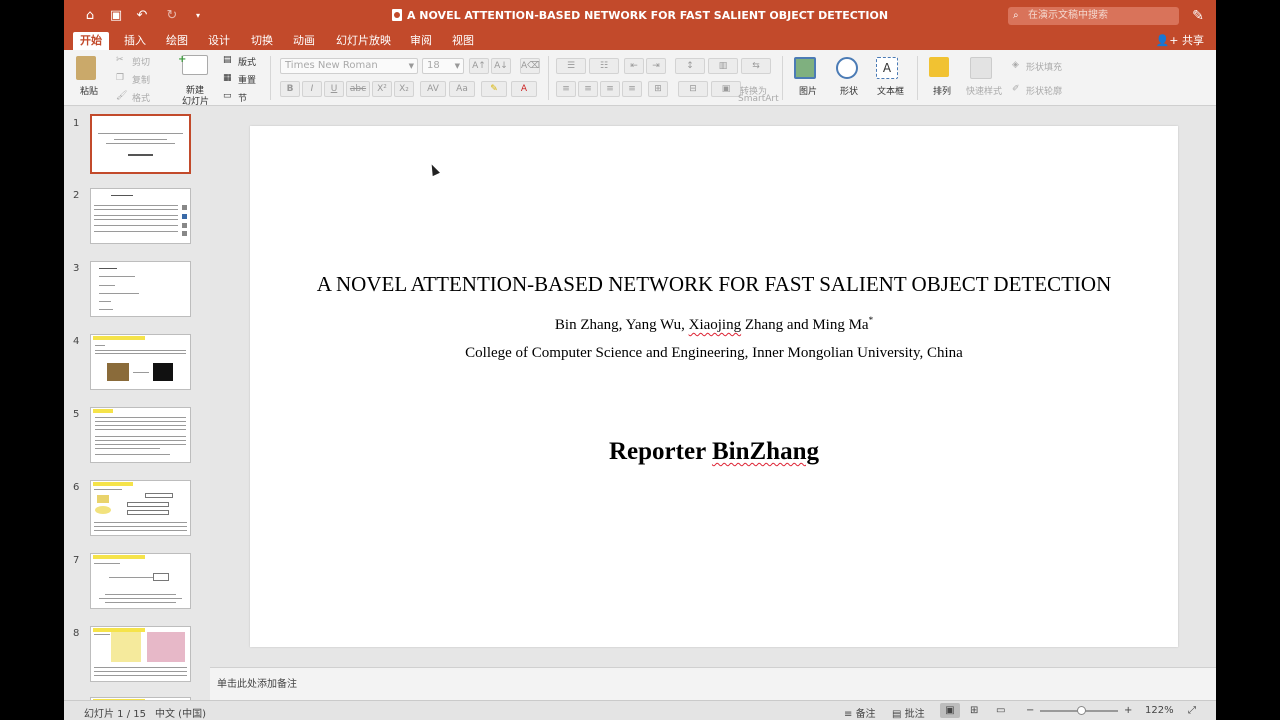  Describe the element at coordinates (1198, 16) in the screenshot. I see `feedback-icon: ✎` at that location.